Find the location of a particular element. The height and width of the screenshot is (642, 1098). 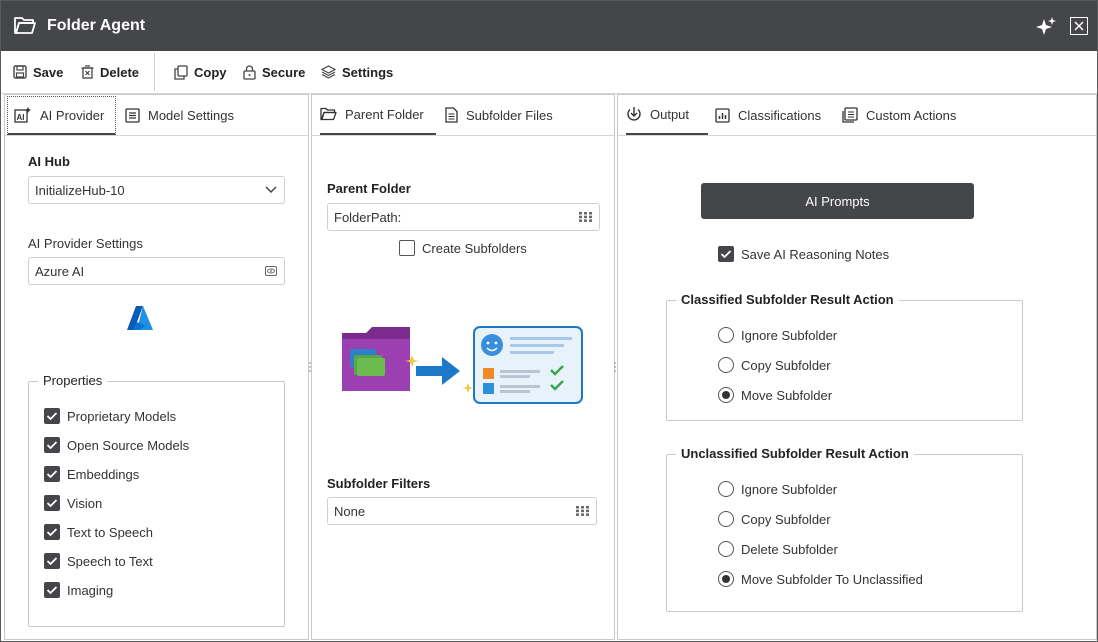

window-title: Folder Agent is located at coordinates (96, 25).